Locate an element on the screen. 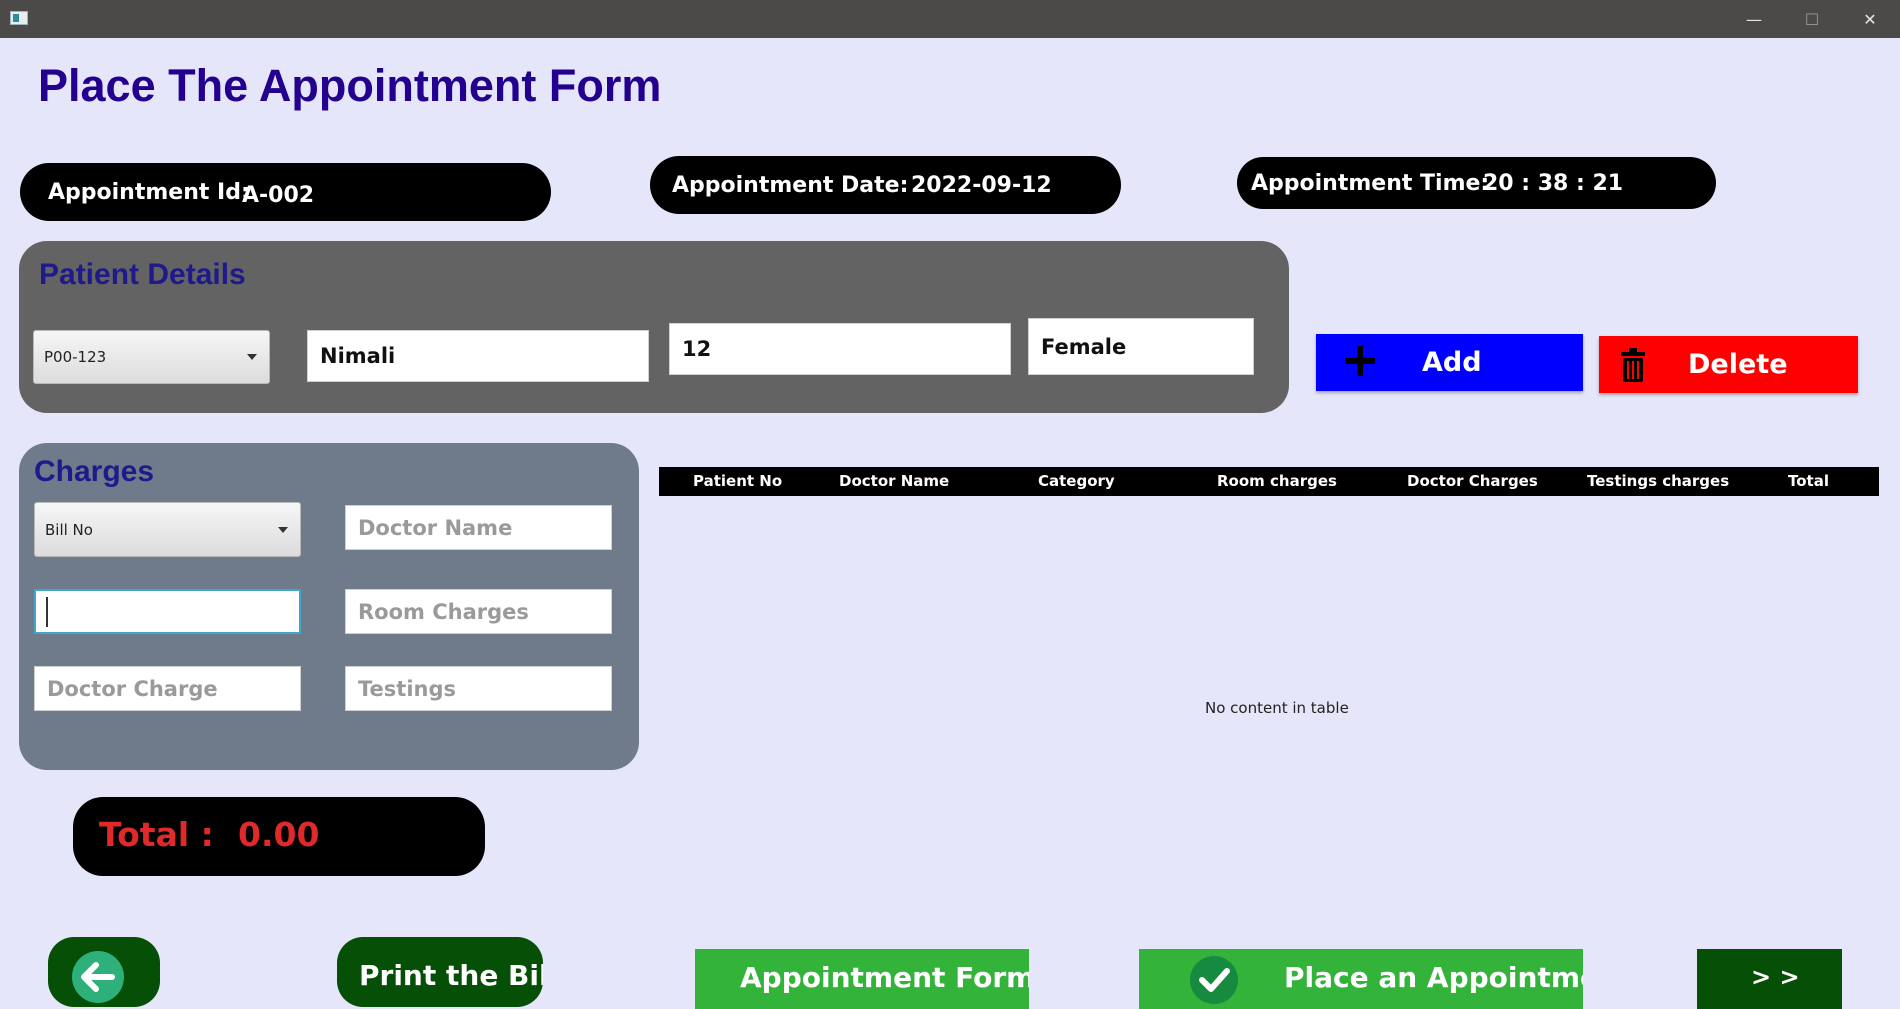 This screenshot has width=1900, height=1009. appointment-date-value: 2022-09-12 is located at coordinates (981, 185).